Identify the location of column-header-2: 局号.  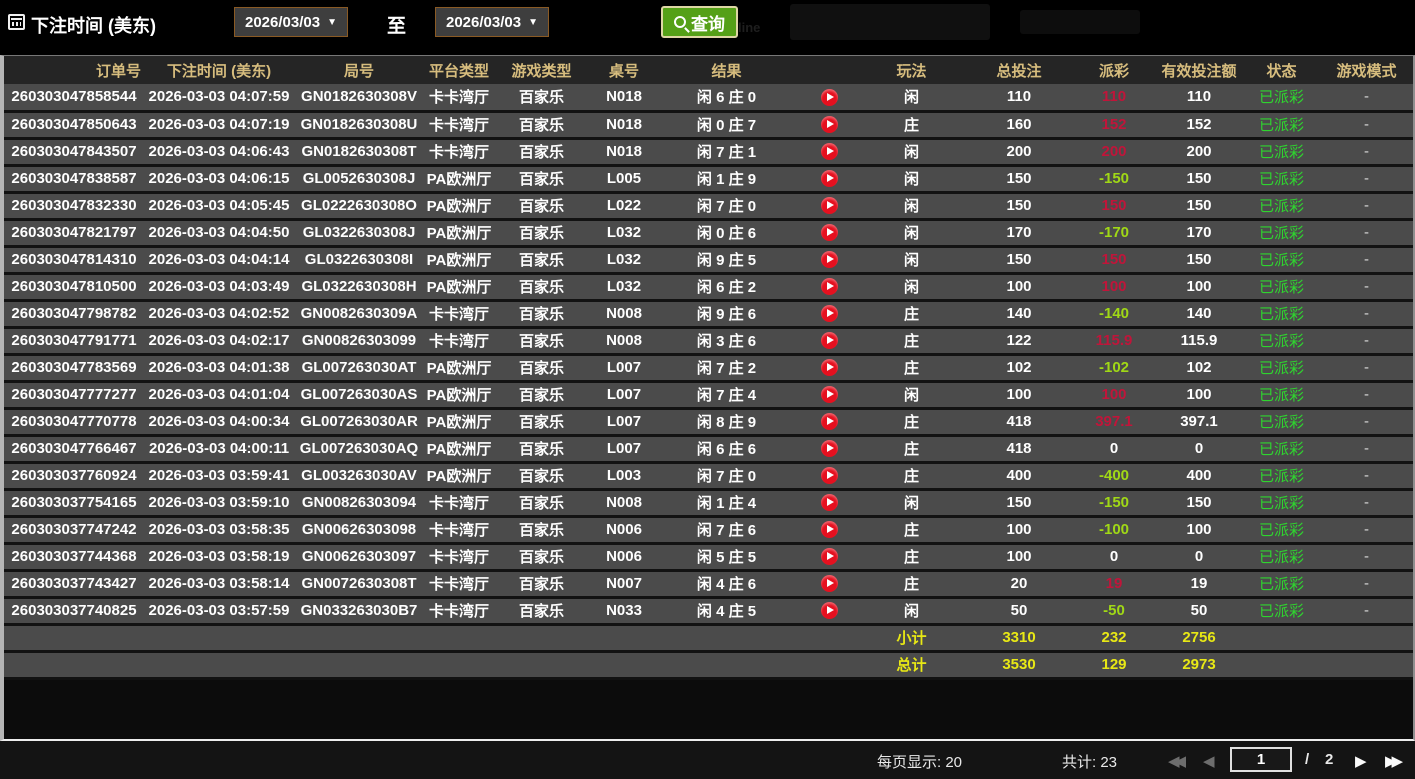
(359, 70).